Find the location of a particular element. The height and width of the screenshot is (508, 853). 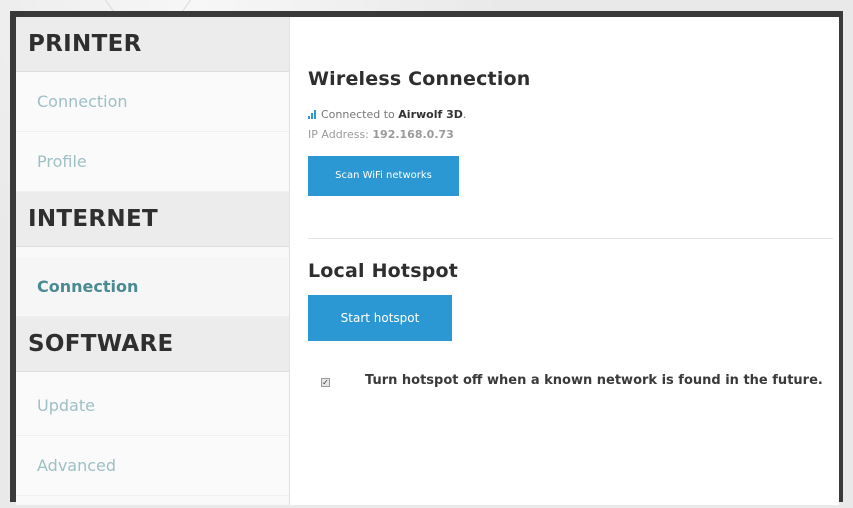

sidebar-item-advanced: Advanced is located at coordinates (152, 466).